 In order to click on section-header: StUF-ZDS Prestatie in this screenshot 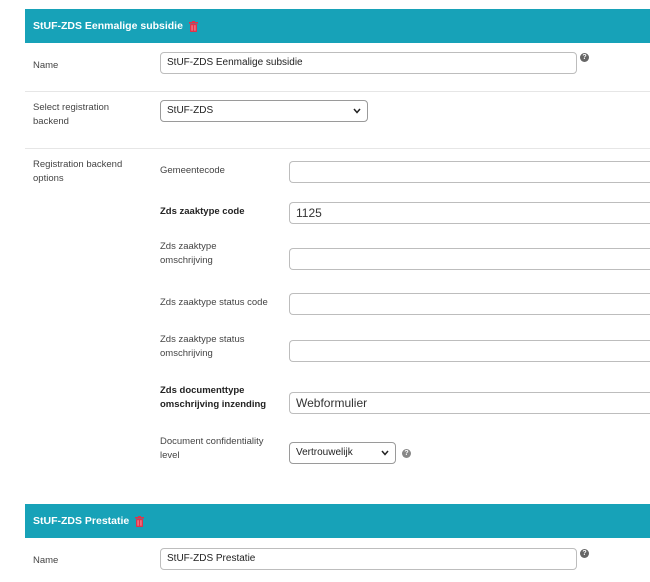, I will do `click(337, 521)`.